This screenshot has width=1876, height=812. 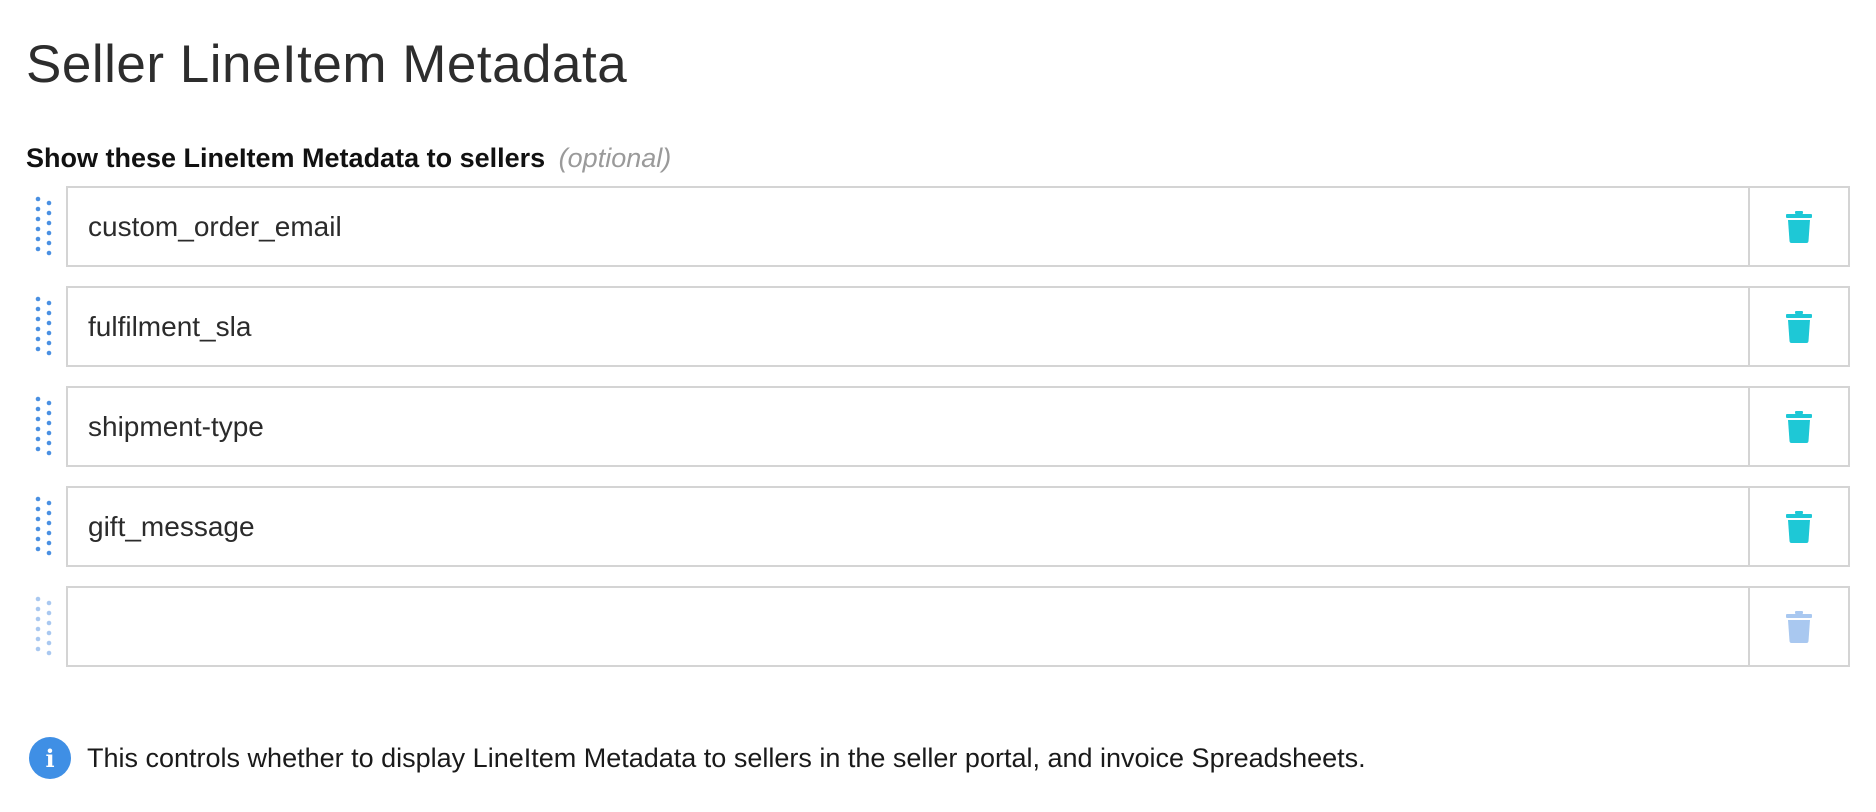 What do you see at coordinates (327, 64) in the screenshot?
I see `page-title: Seller LineItem Metadata` at bounding box center [327, 64].